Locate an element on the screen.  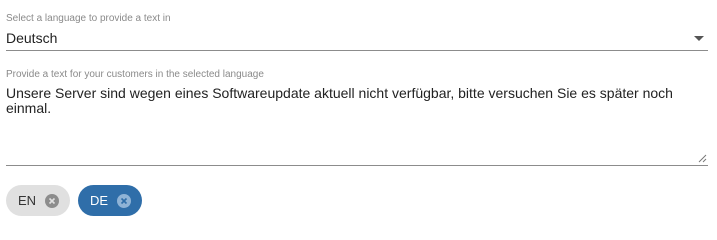
language-chip-label: EN is located at coordinates (27, 200).